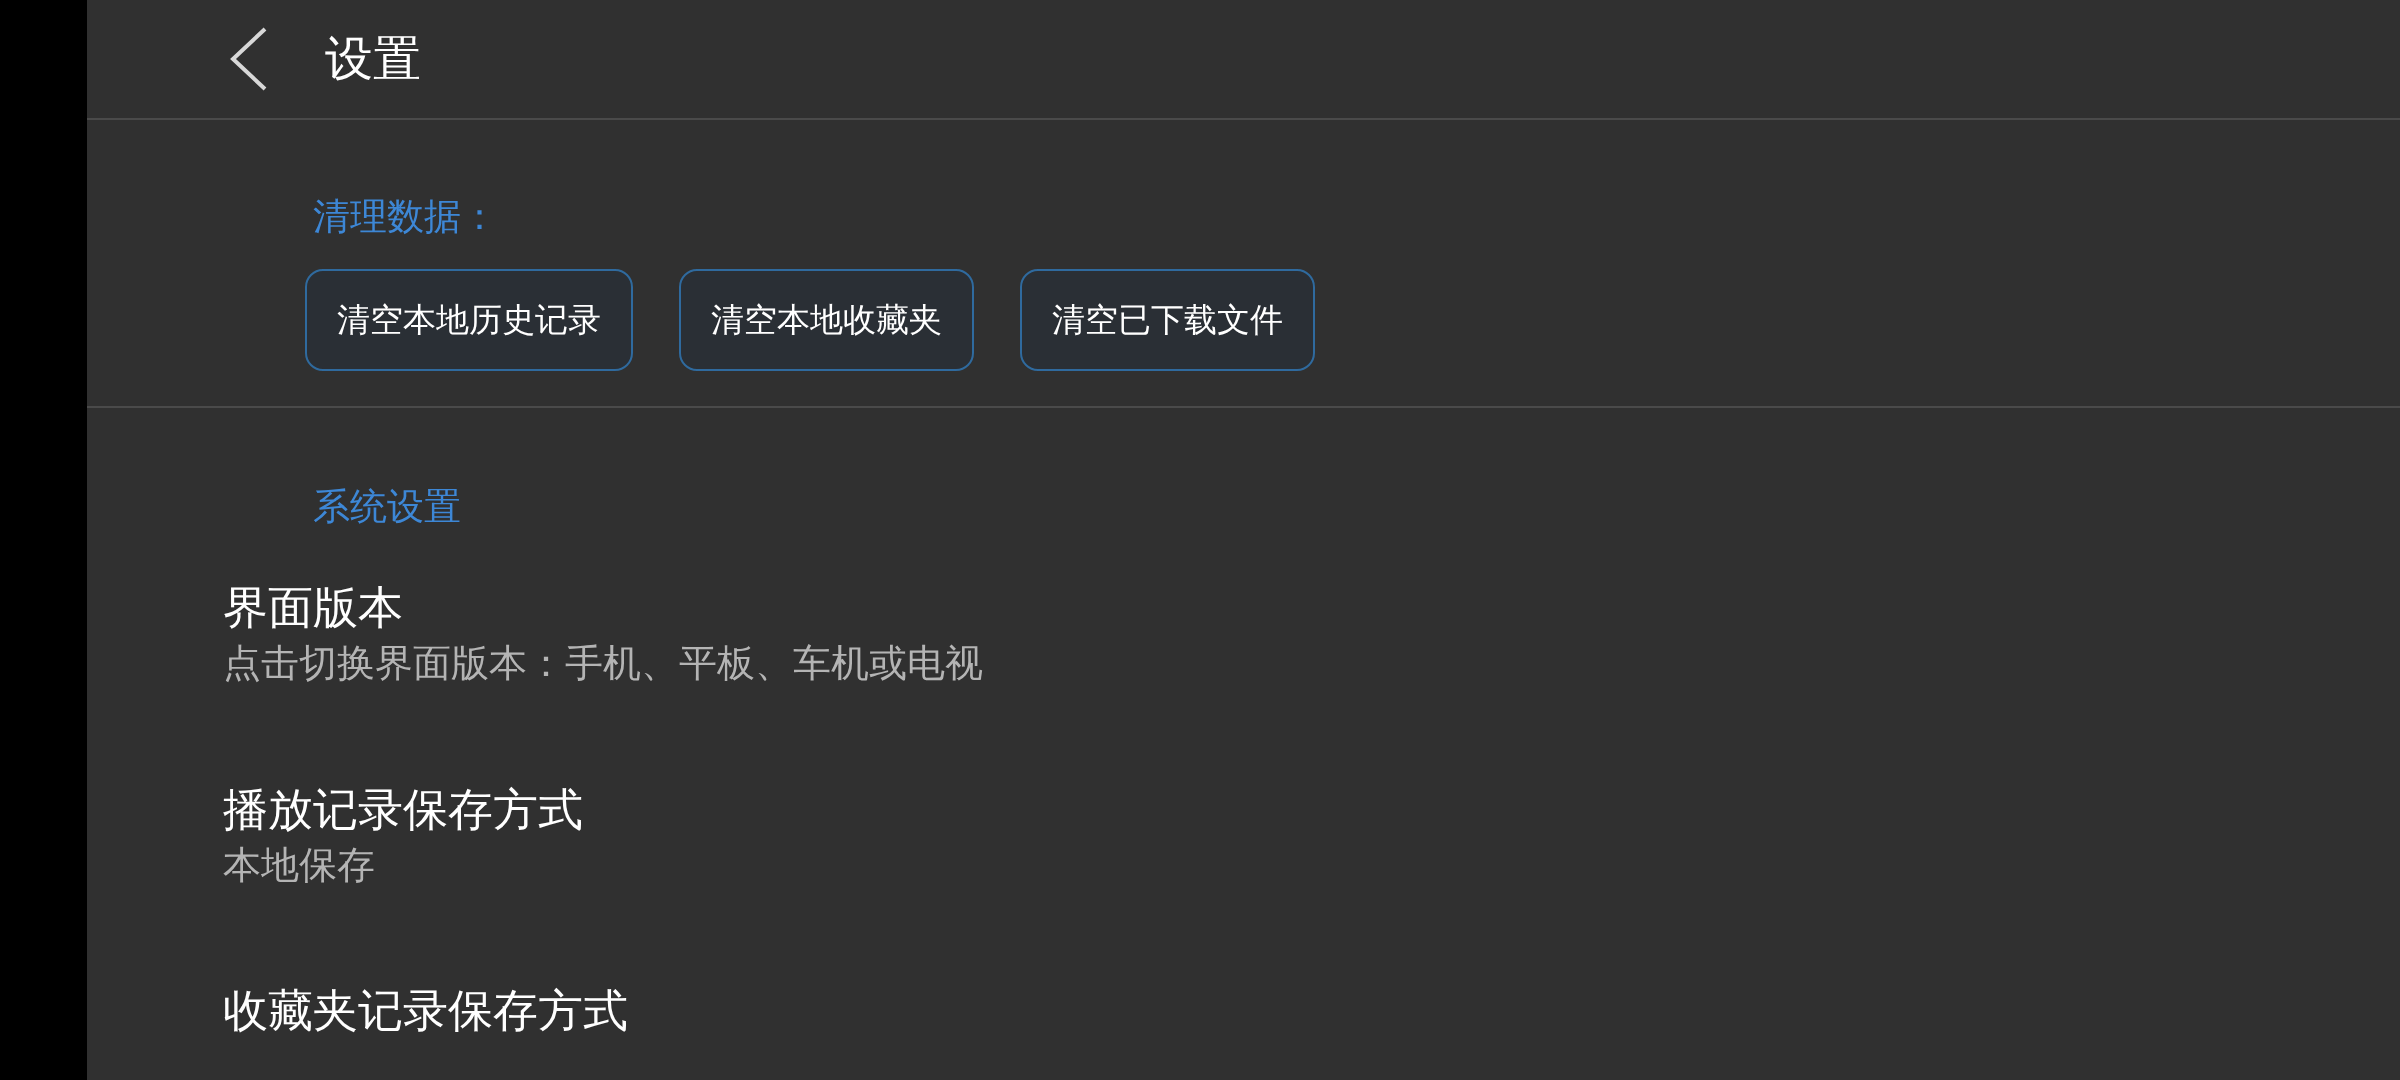 This screenshot has width=2400, height=1080. What do you see at coordinates (313, 608) in the screenshot?
I see `setting-title: 界面版本` at bounding box center [313, 608].